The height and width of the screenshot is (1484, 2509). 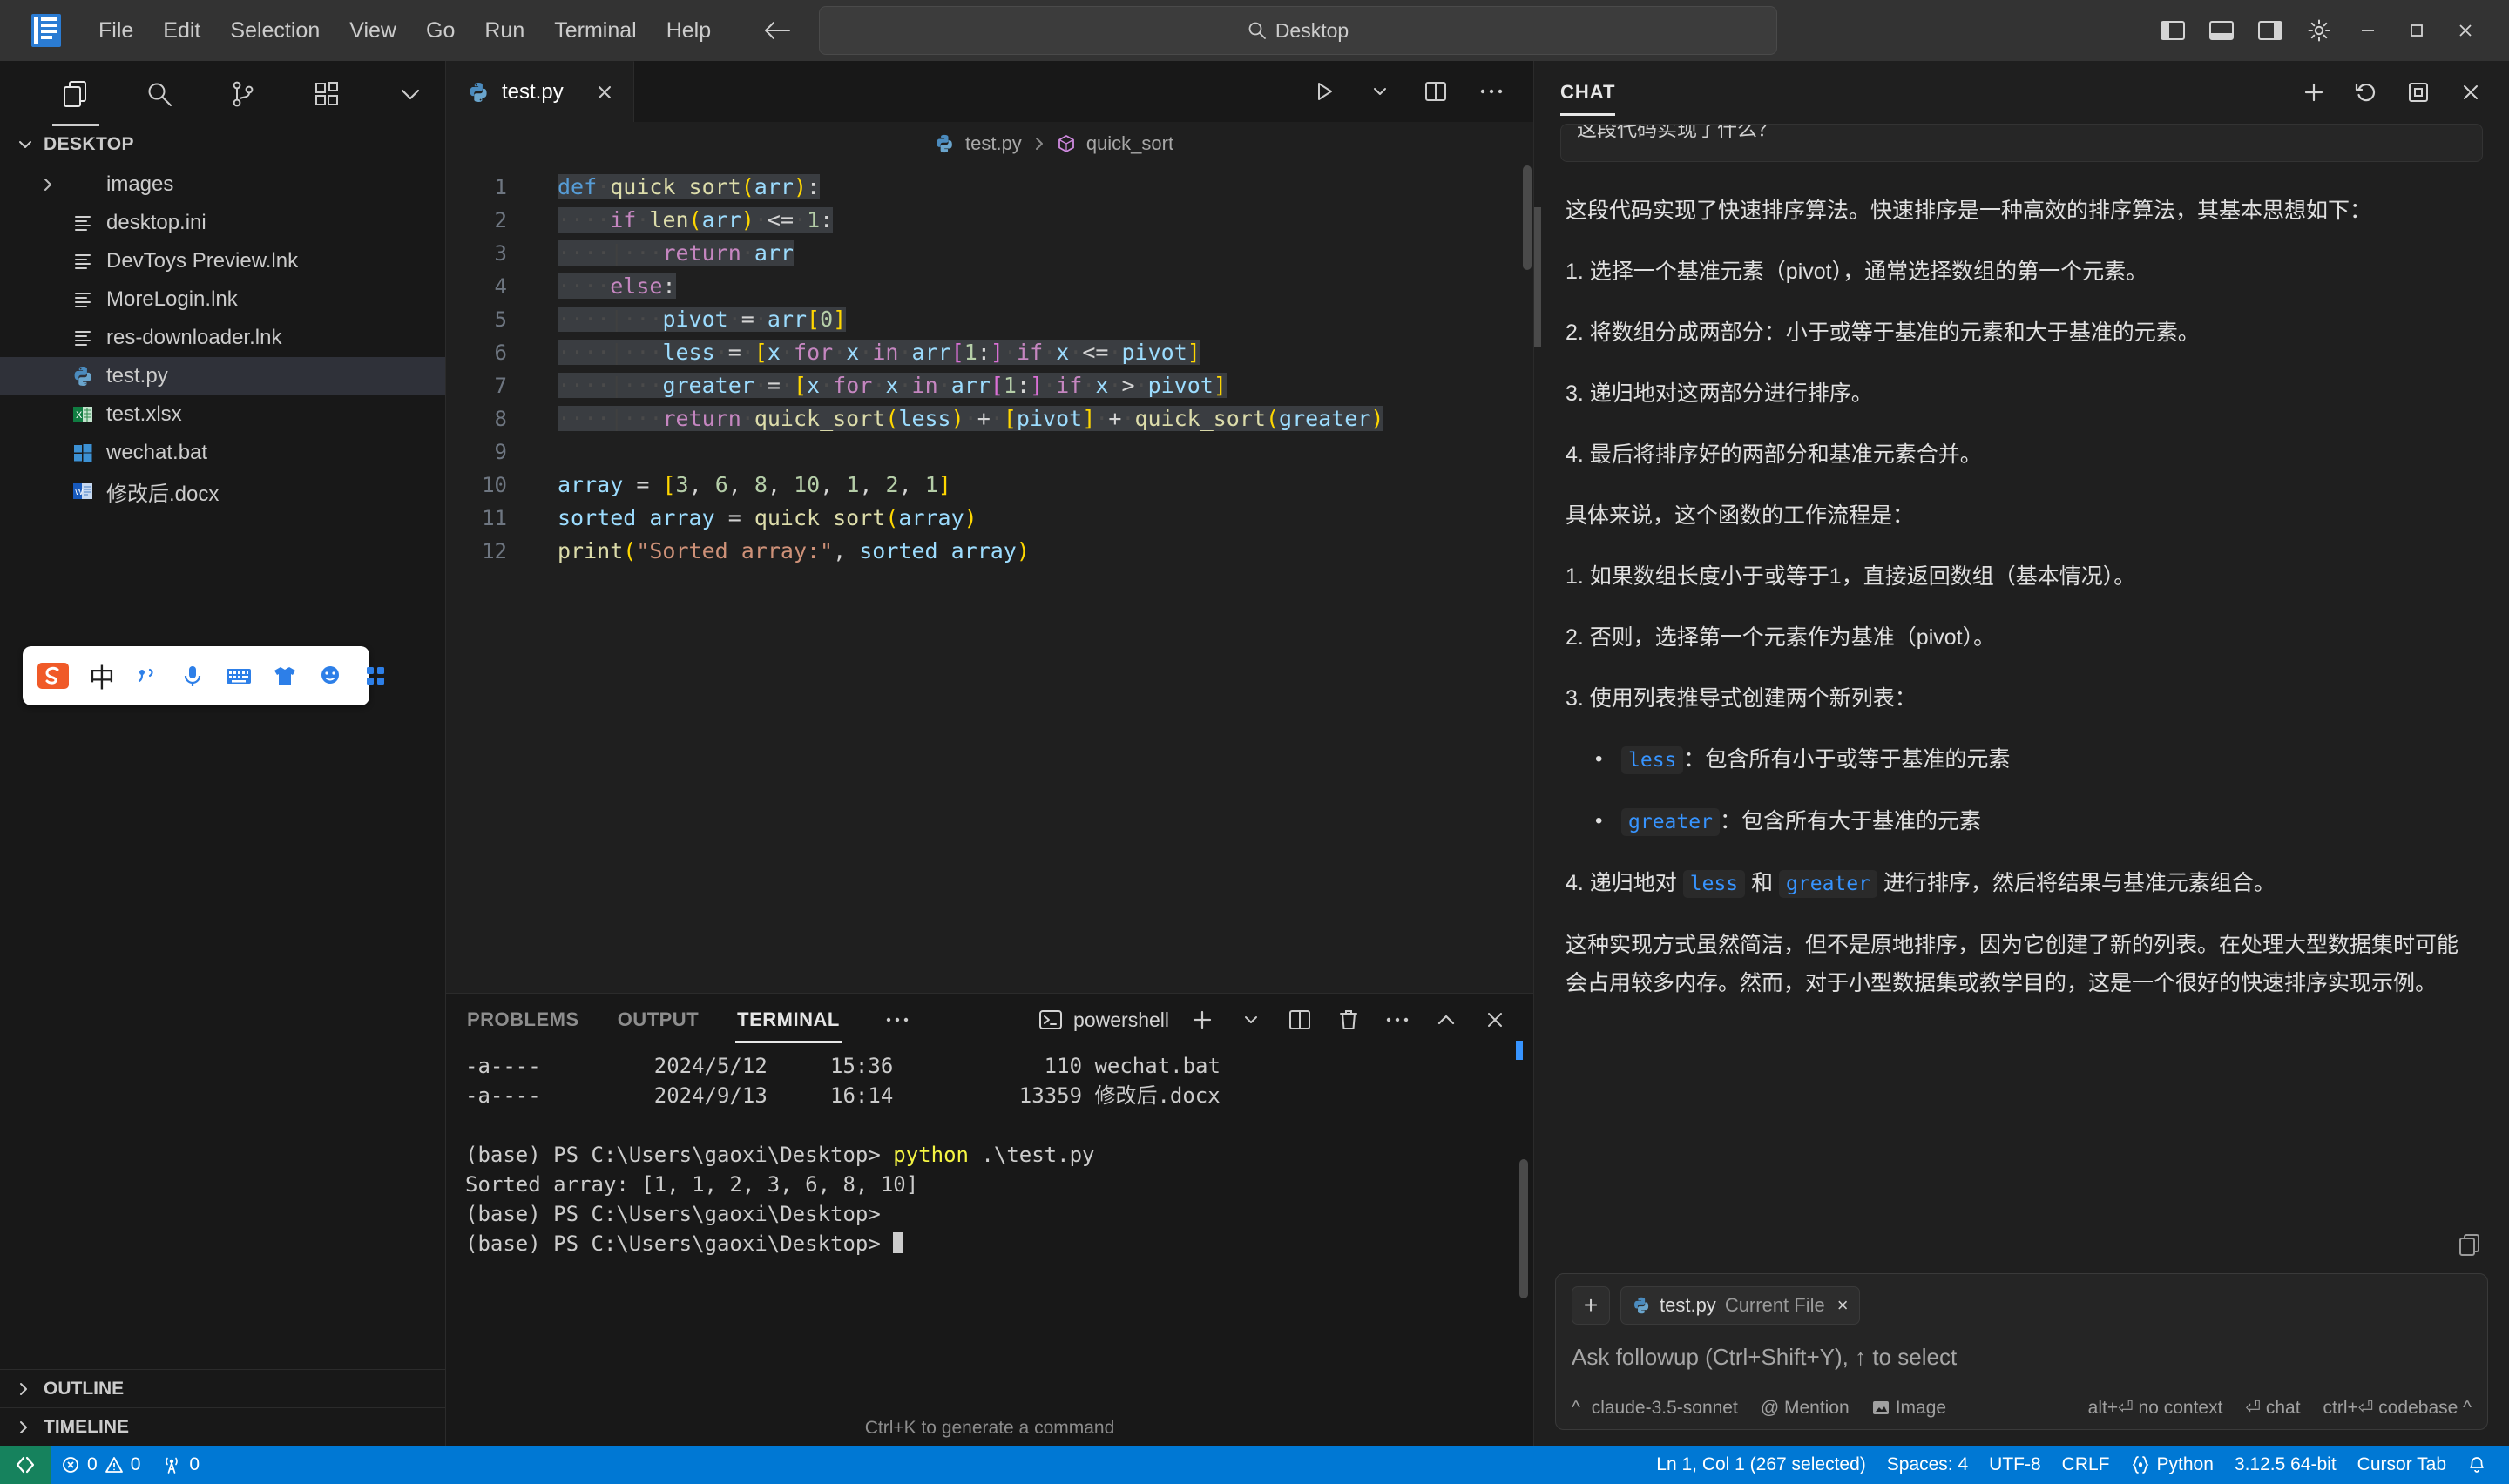 I want to click on status-language: Python, so click(x=2172, y=1465).